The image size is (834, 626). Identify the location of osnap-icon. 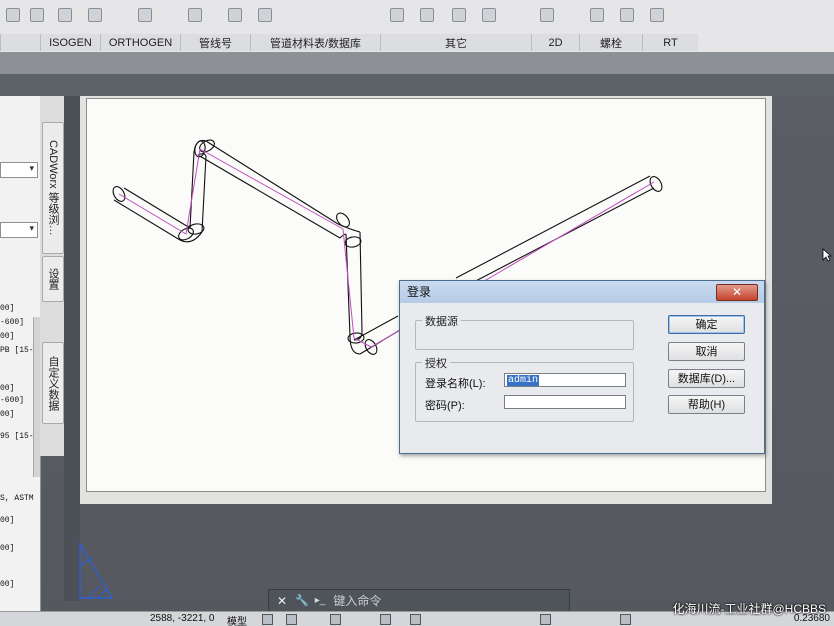
(415, 619).